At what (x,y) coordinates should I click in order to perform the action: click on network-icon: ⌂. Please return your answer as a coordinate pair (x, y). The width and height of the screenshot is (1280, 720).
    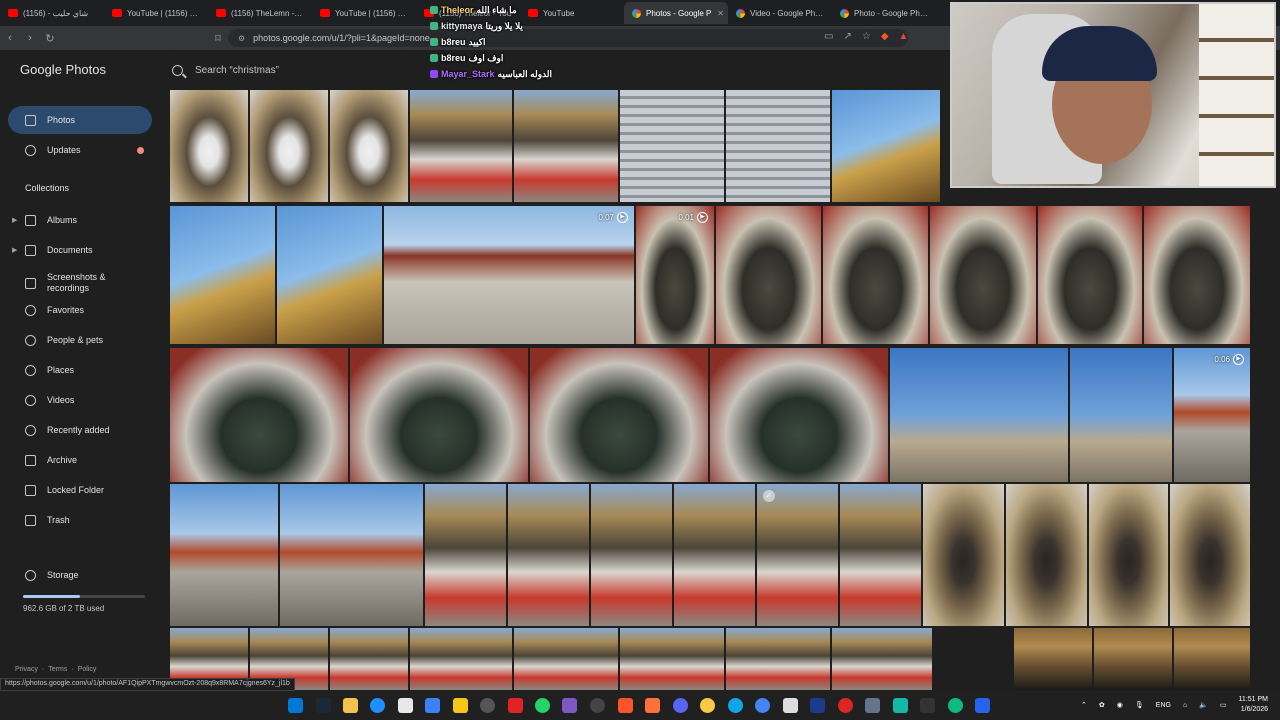
    Looking at the image, I should click on (1185, 705).